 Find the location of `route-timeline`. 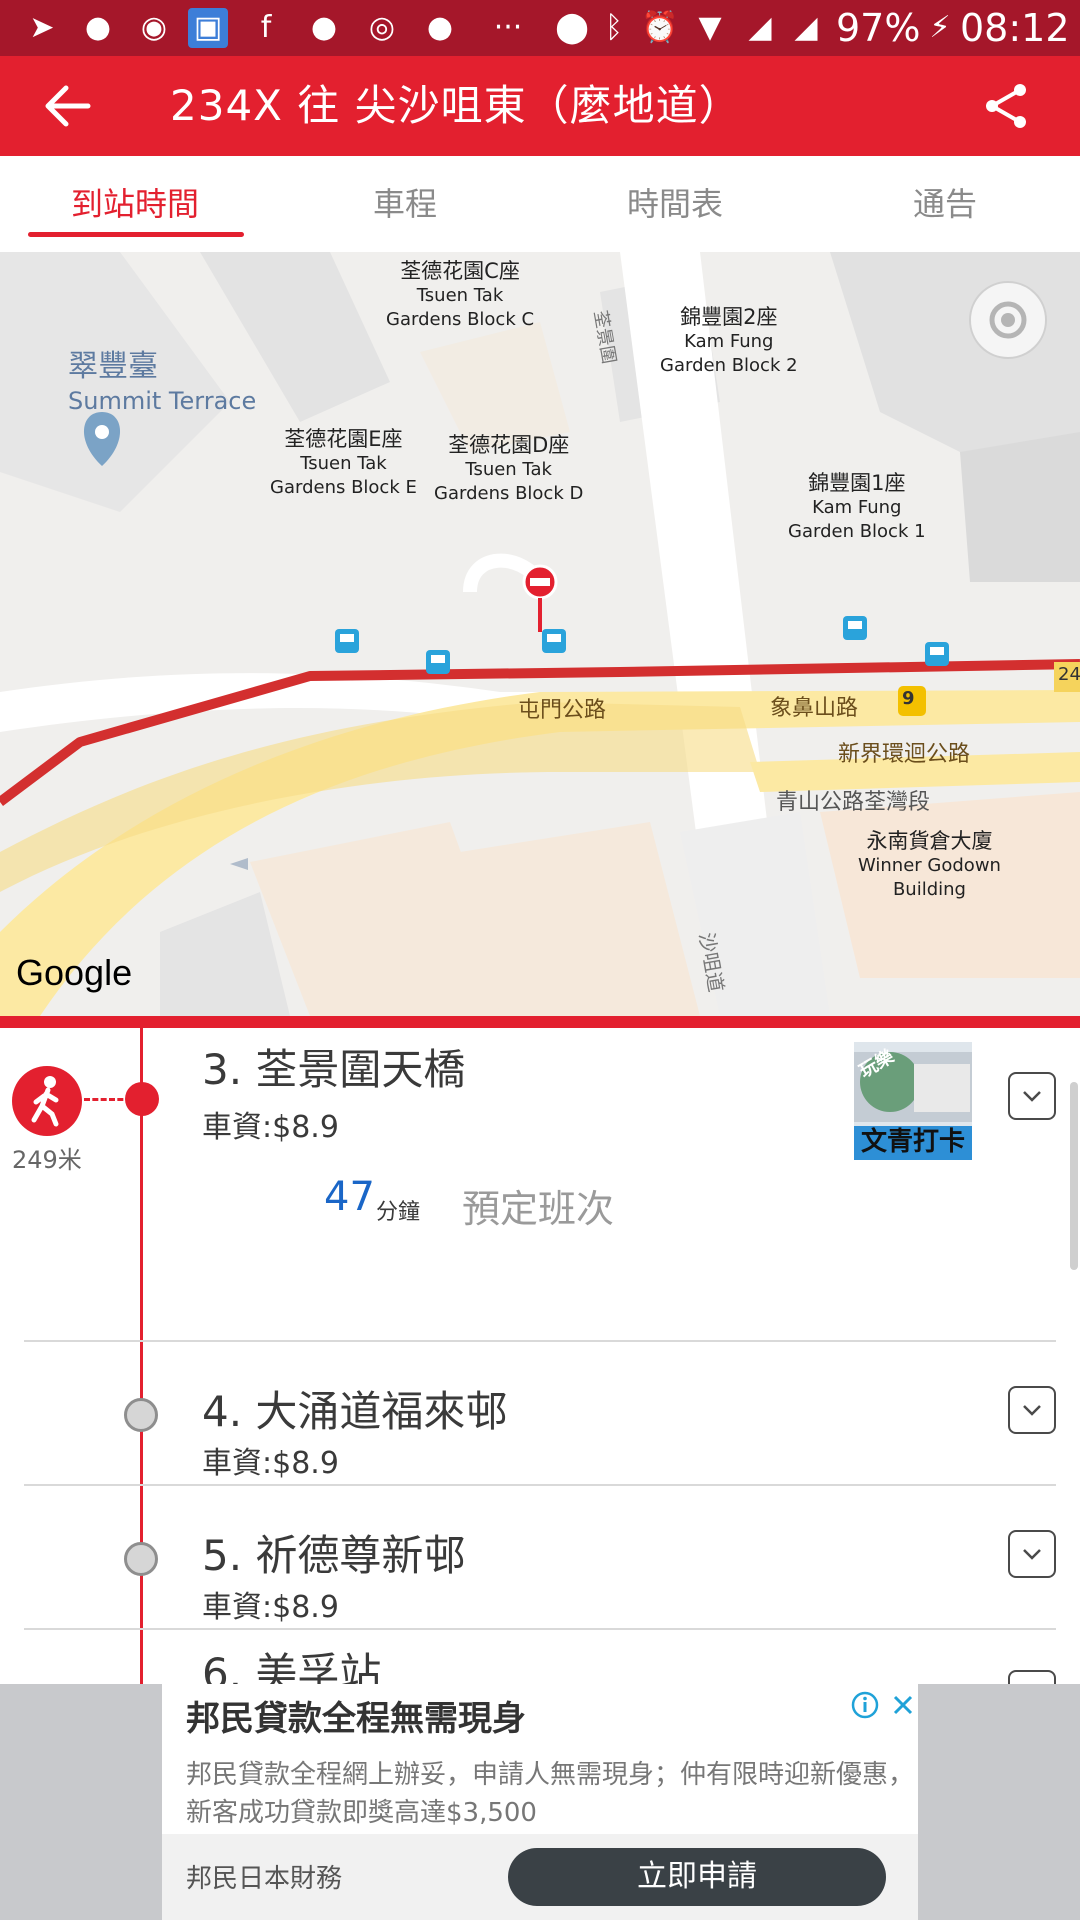

route-timeline is located at coordinates (141, 1356).